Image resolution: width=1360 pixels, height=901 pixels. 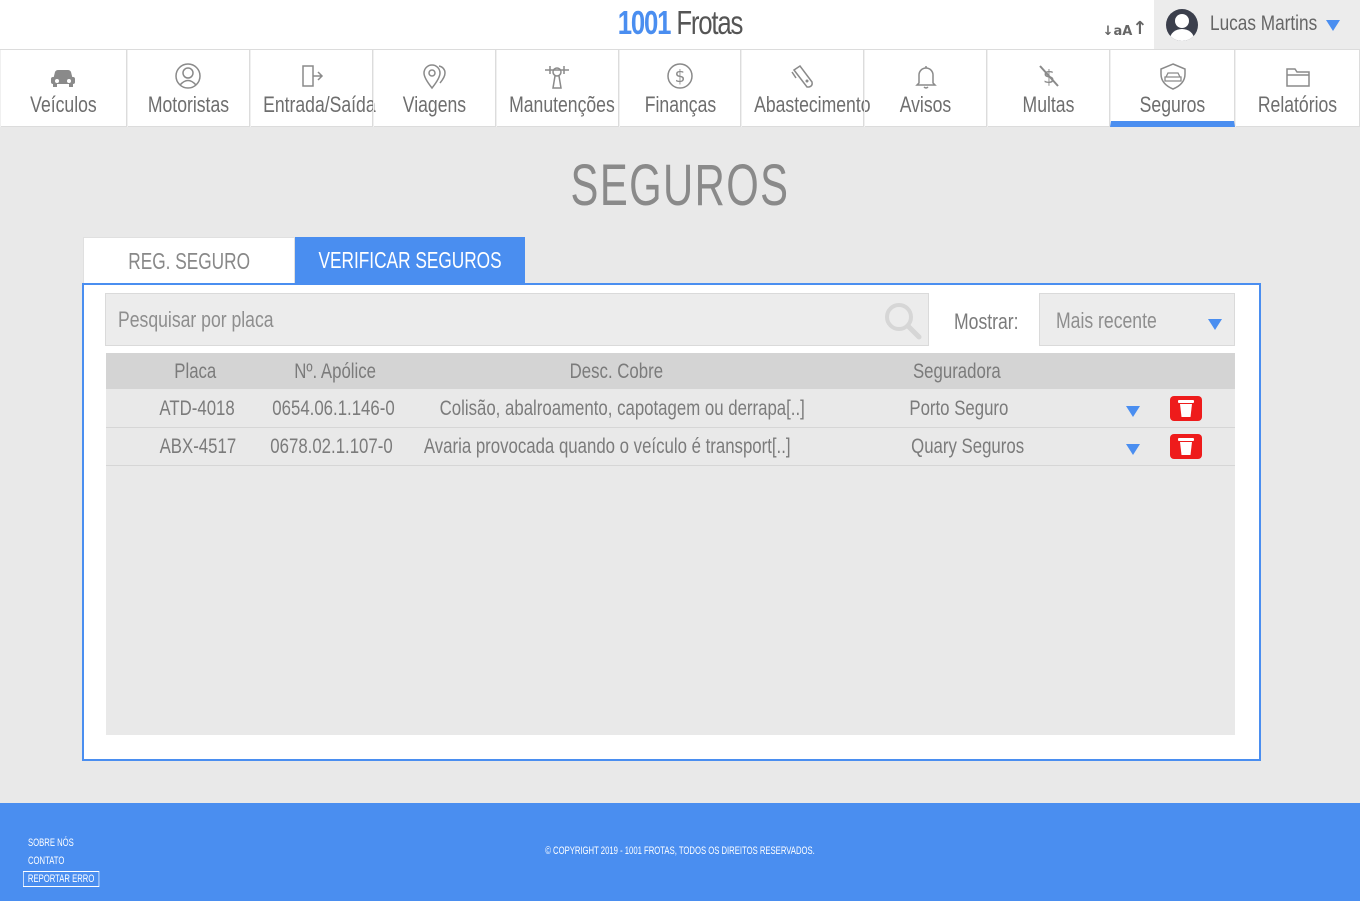 I want to click on nav-label-veiculos: Veículos, so click(x=63, y=104).